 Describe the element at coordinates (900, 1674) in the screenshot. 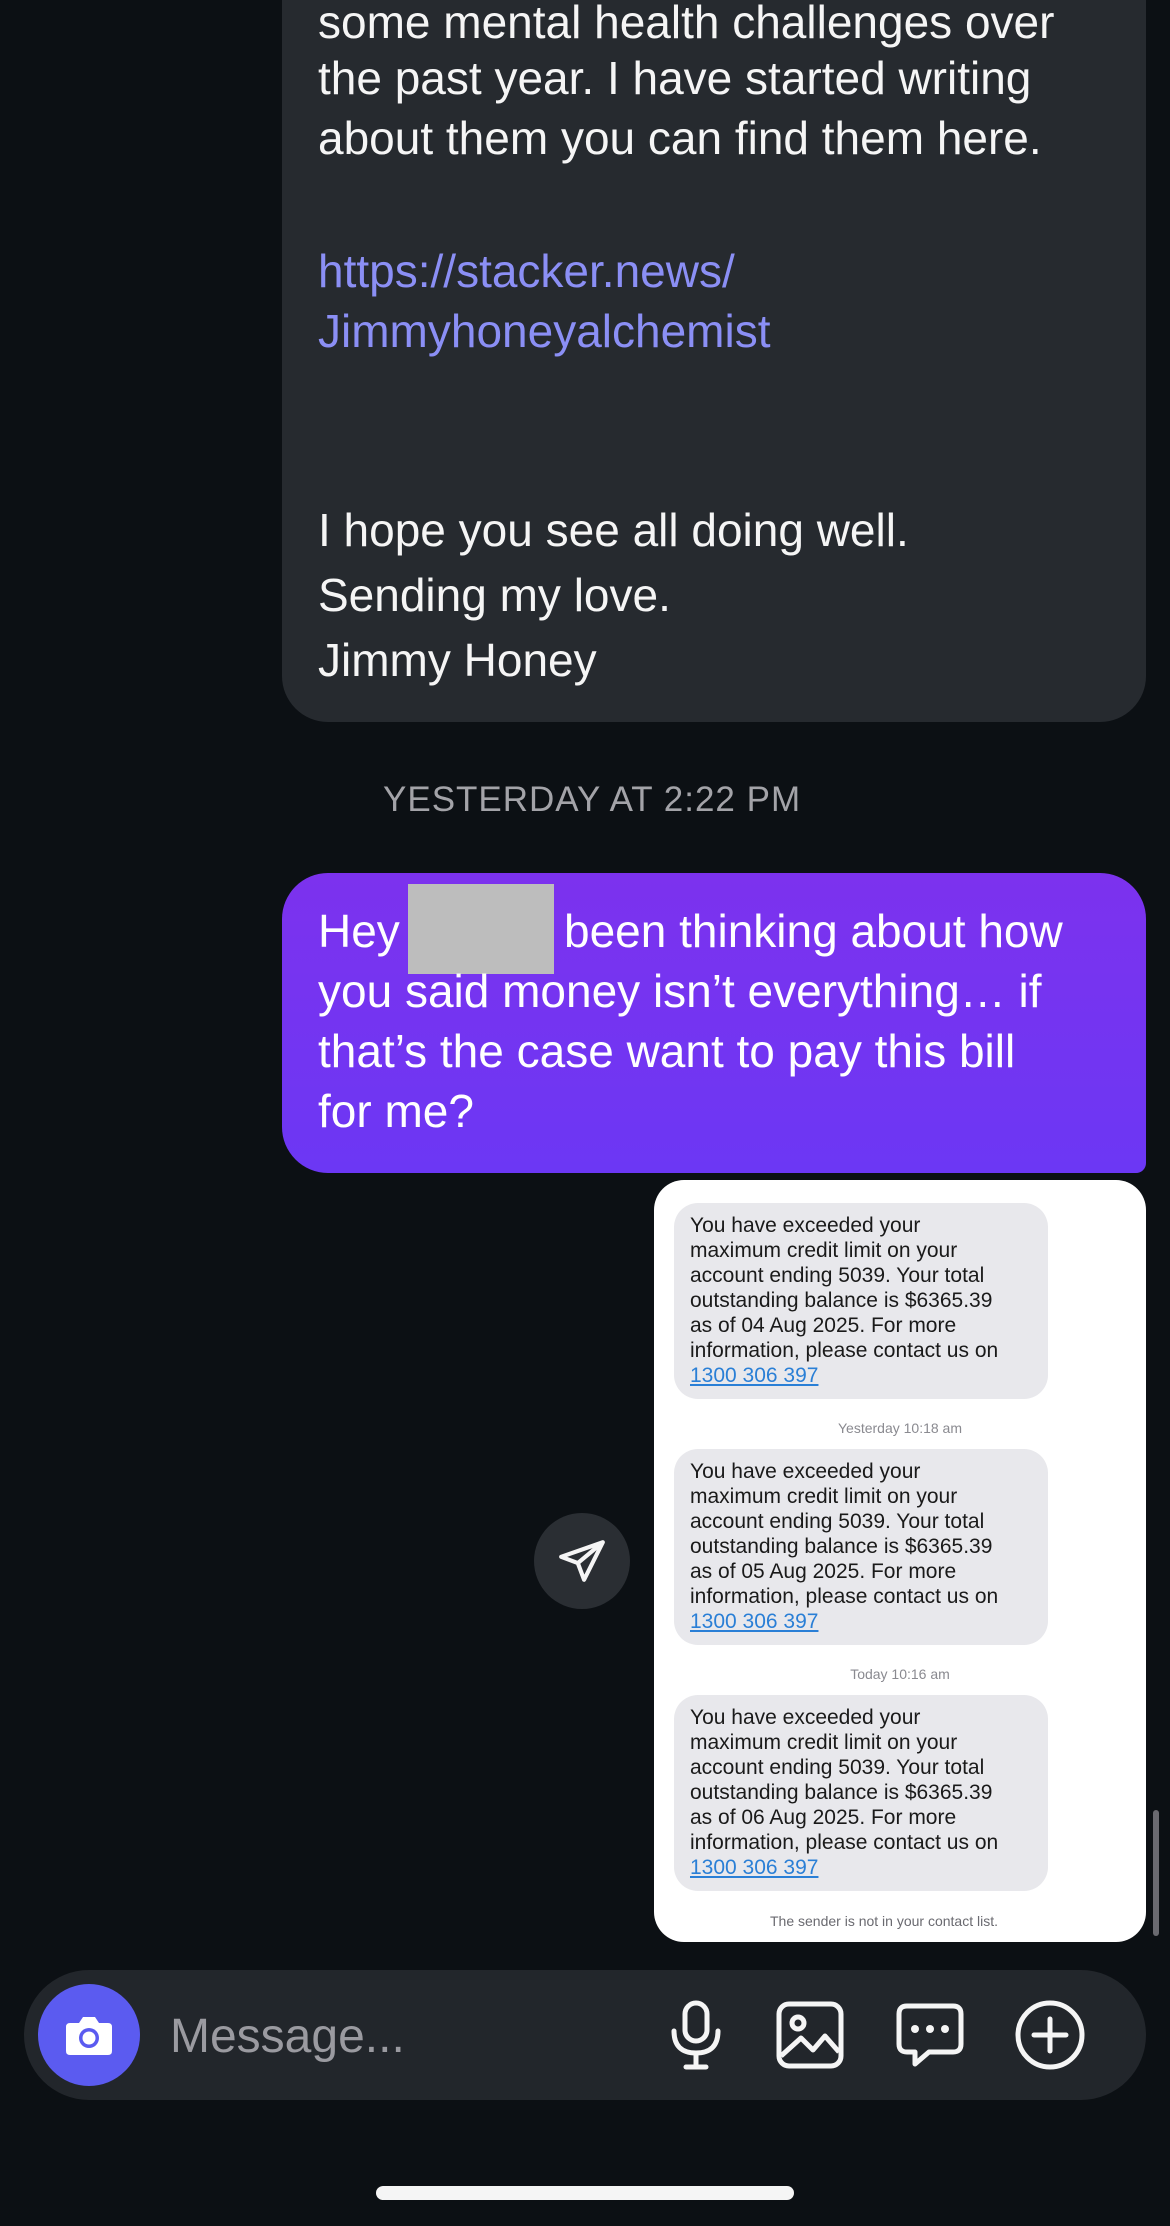

I see `sms-timestamp: Today 10:16 am` at that location.